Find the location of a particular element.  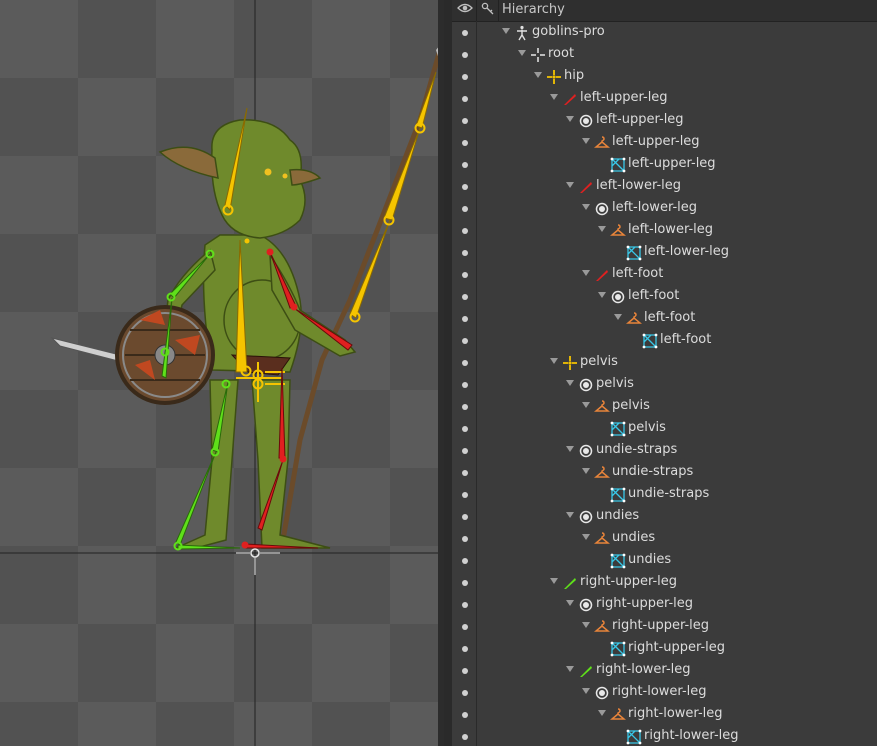

tree-row: hip is located at coordinates (664, 77).